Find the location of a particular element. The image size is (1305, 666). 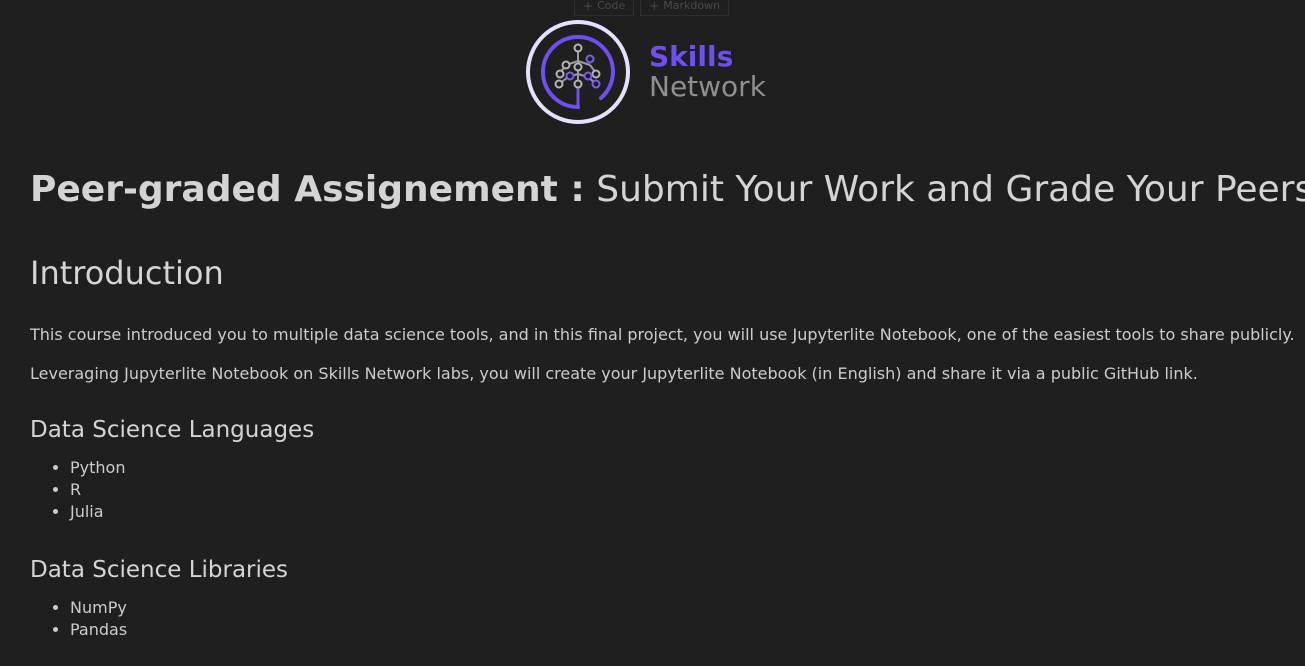

libraries-list: NumPy Pandas is located at coordinates (655, 619).